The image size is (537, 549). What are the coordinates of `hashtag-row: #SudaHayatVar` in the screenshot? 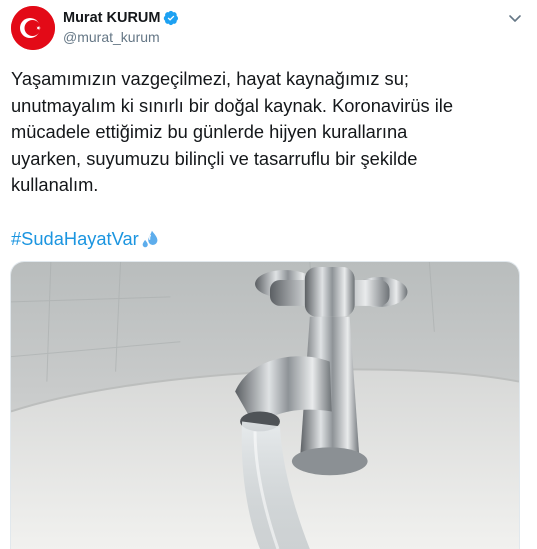 It's located at (86, 239).